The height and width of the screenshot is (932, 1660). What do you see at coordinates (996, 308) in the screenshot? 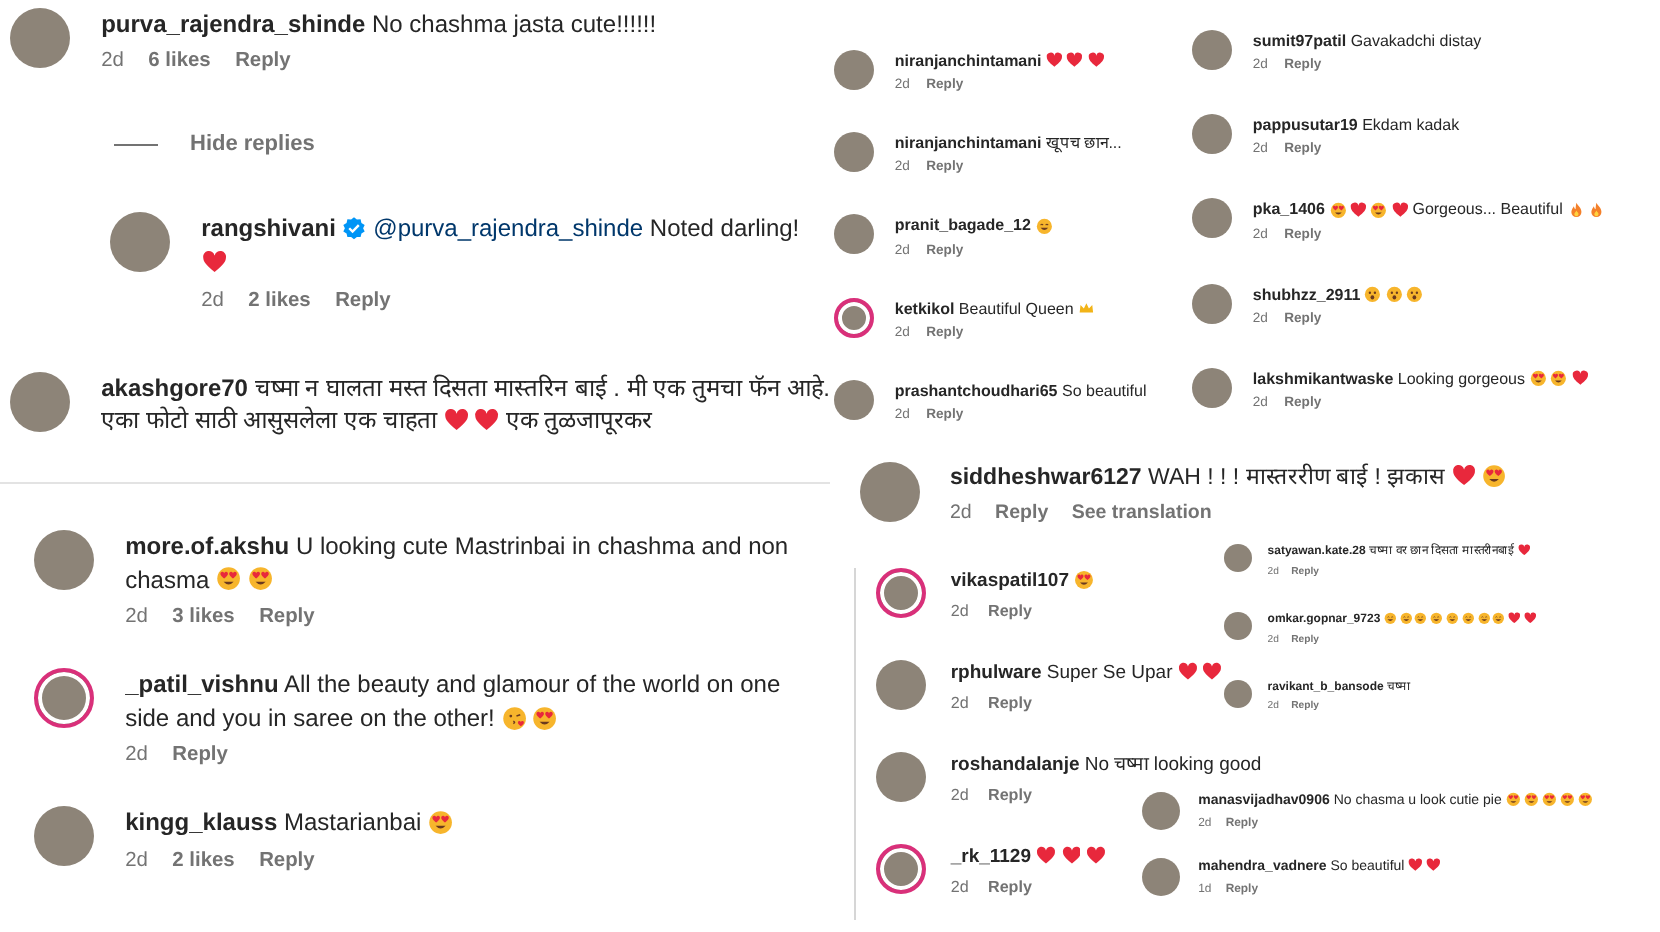
I see `comment-text: ketkikol Beautiful Queen` at bounding box center [996, 308].